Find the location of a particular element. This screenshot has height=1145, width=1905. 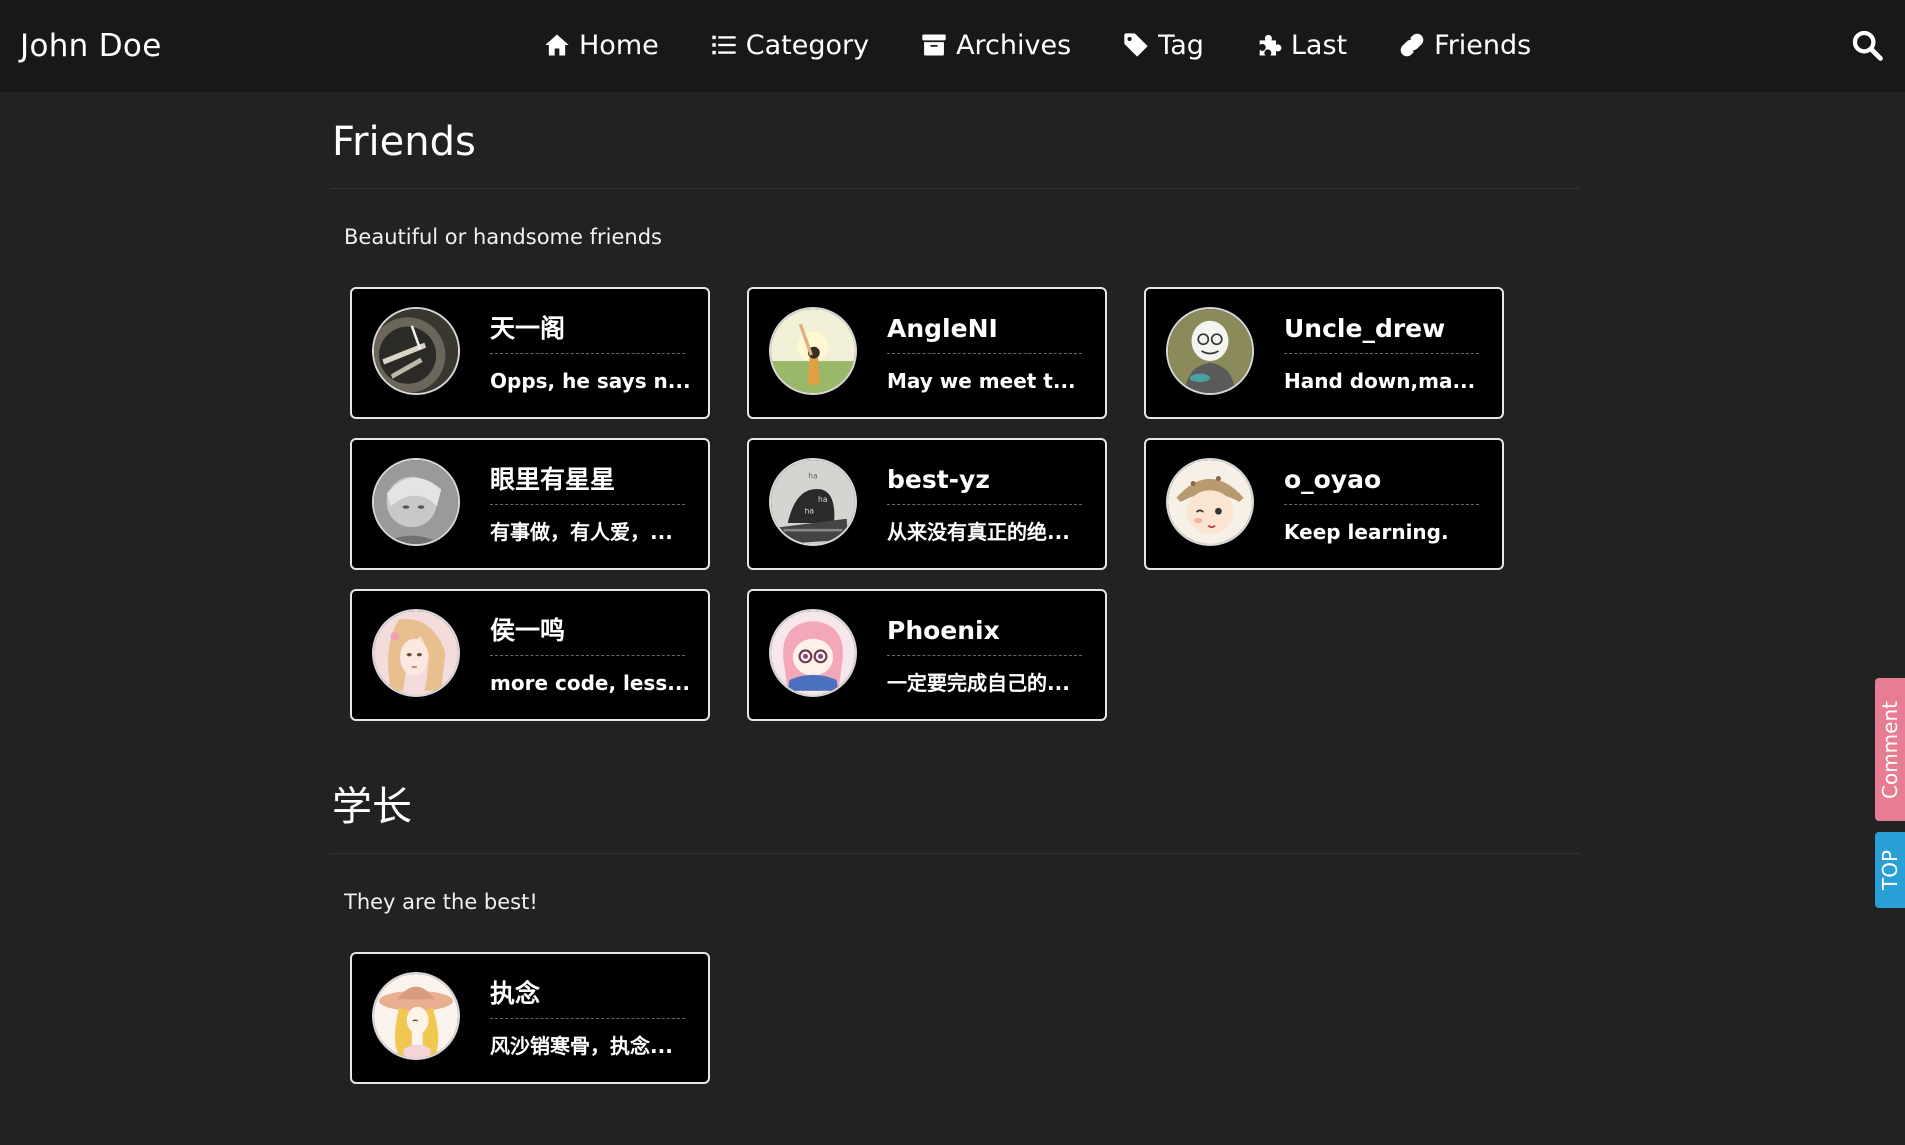

site-brand: John Doe is located at coordinates (91, 46).